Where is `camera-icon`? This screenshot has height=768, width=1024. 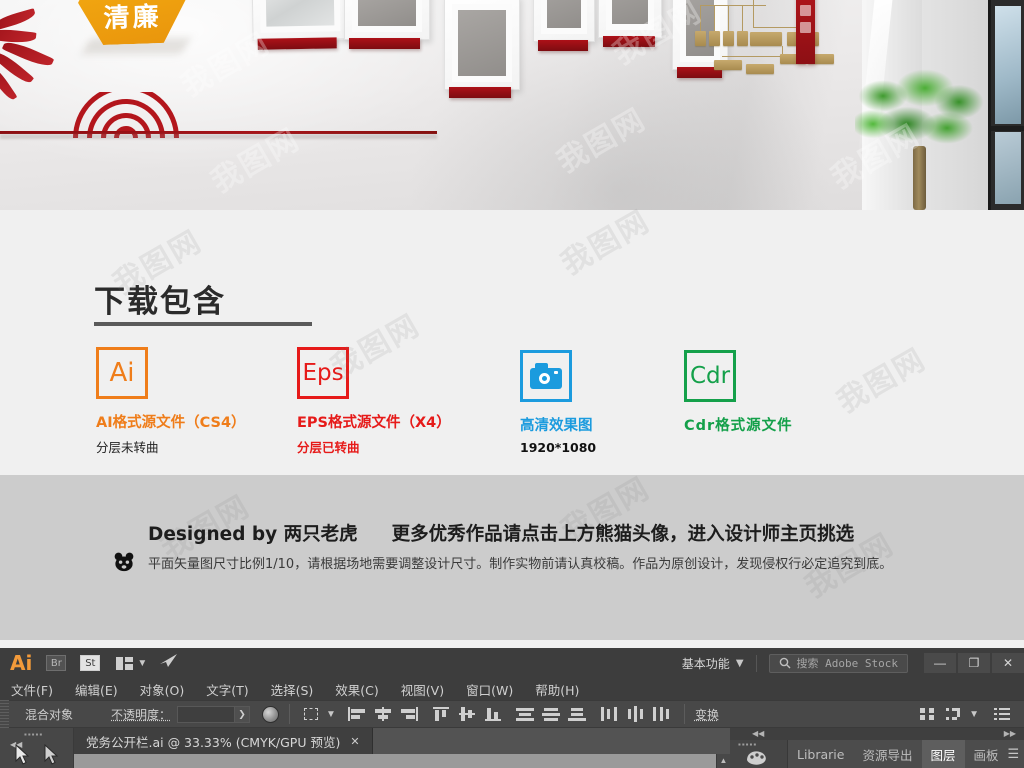
camera-icon is located at coordinates (546, 376).